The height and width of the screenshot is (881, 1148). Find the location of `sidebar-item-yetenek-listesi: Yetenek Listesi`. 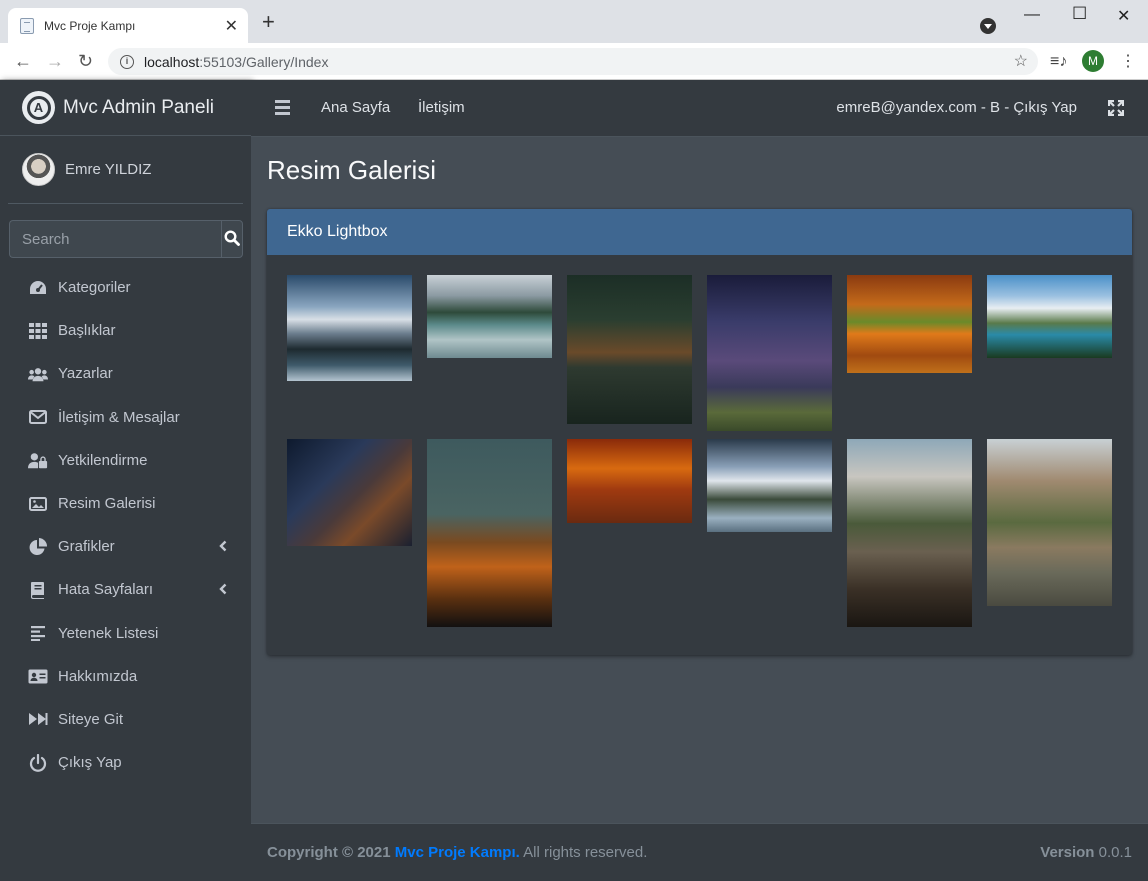

sidebar-item-yetenek-listesi: Yetenek Listesi is located at coordinates (125, 633).